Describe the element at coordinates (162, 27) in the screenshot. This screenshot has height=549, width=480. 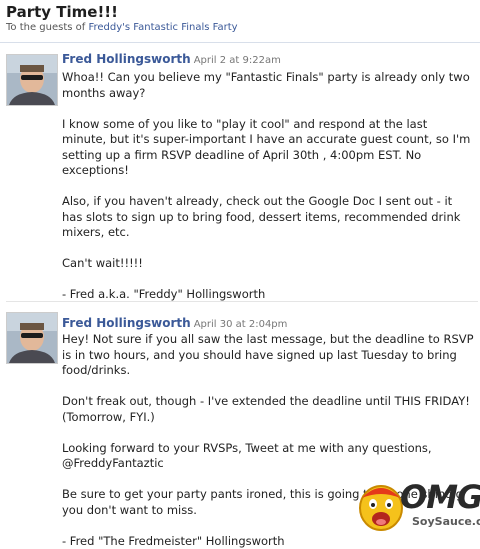
I see `event-link: Freddy's Fantastic Finals Farty` at that location.